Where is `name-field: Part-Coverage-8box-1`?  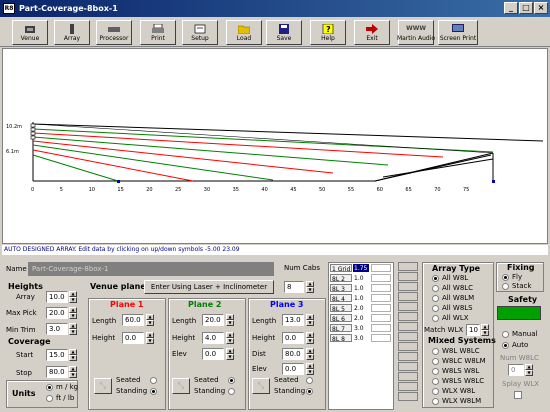
name-field: Part-Coverage-8box-1 is located at coordinates (151, 269).